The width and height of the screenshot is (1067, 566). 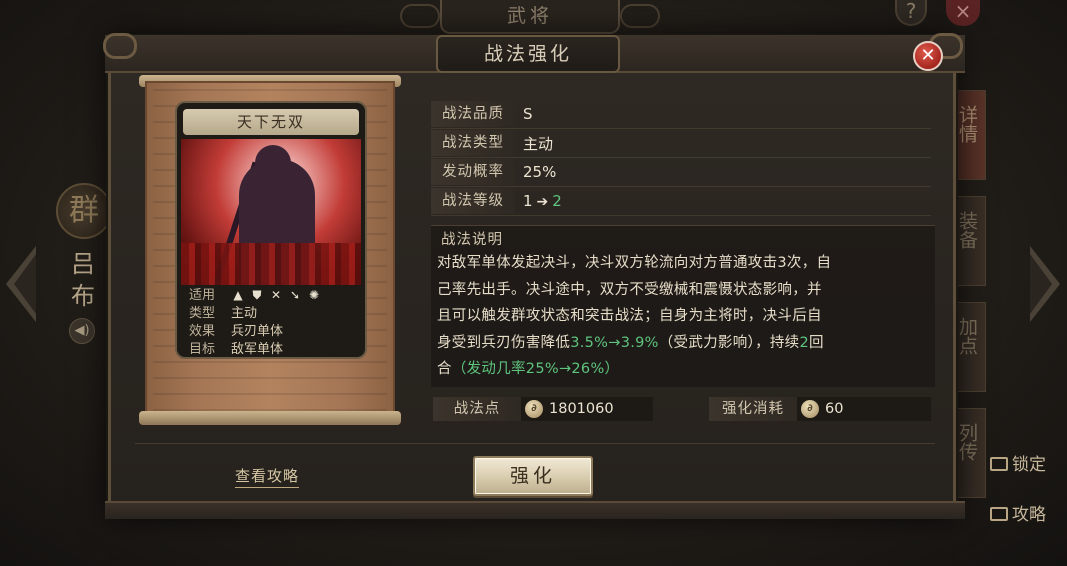 What do you see at coordinates (535, 510) in the screenshot?
I see `dialog-footer-bar` at bounding box center [535, 510].